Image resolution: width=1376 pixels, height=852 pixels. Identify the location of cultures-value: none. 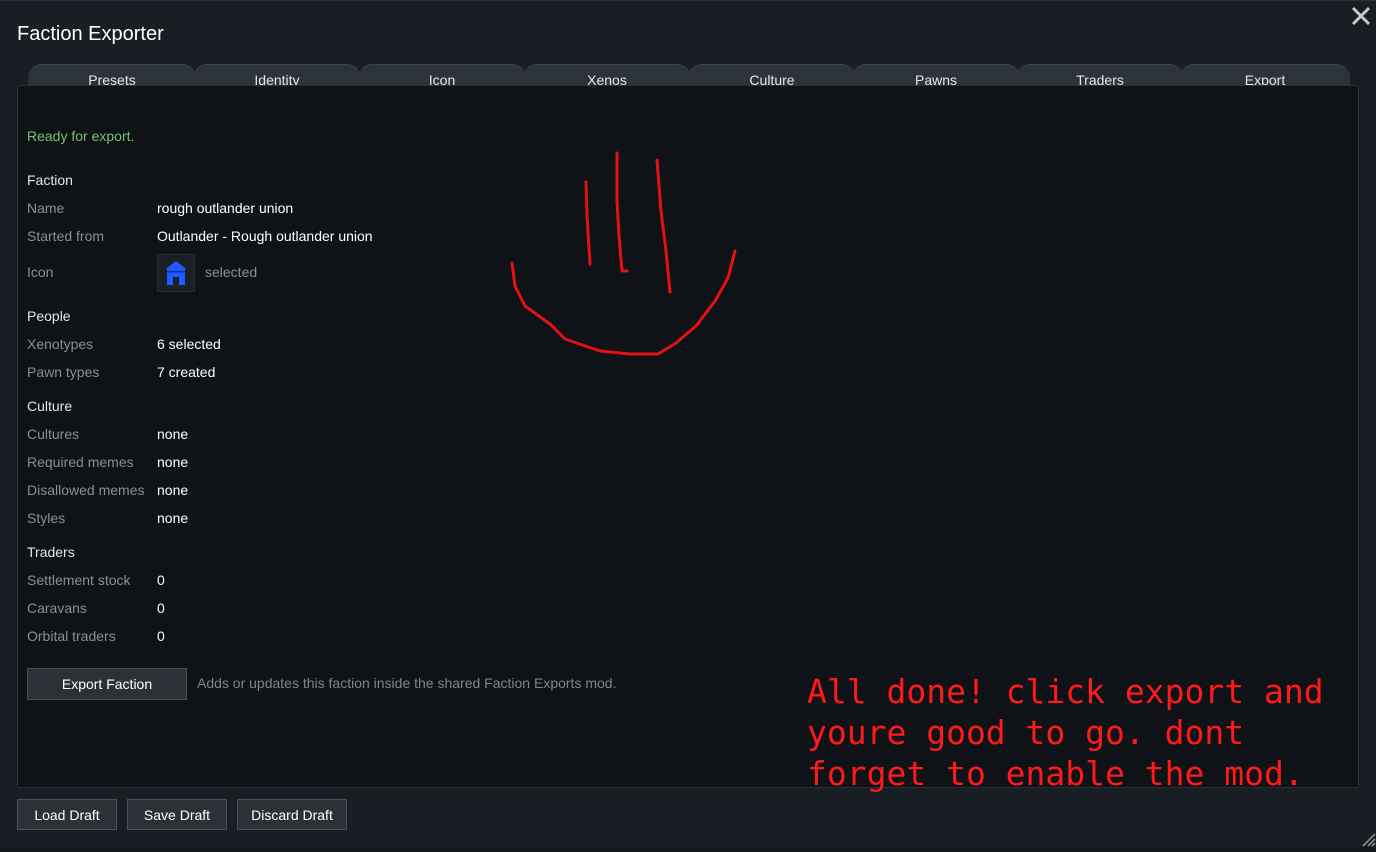
(173, 434).